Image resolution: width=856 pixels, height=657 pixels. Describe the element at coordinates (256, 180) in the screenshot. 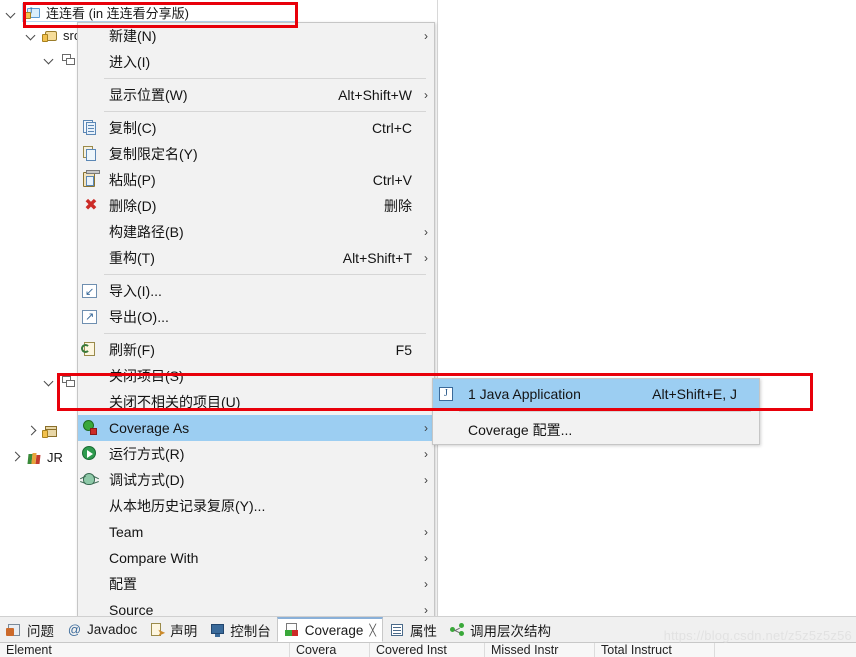

I see `menu-item-paste: 粘贴(P) Ctrl+V` at that location.